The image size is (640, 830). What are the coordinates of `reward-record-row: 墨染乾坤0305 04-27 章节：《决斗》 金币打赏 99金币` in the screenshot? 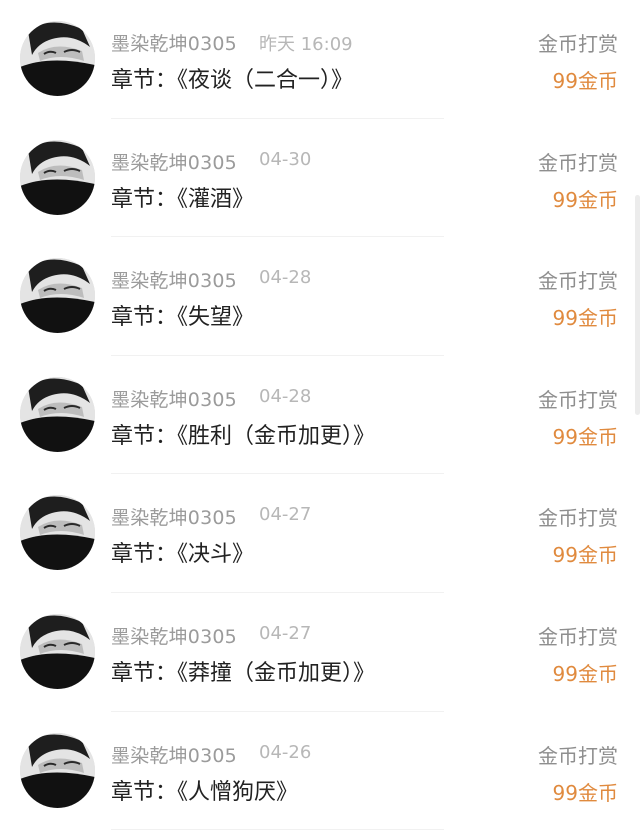 It's located at (320, 533).